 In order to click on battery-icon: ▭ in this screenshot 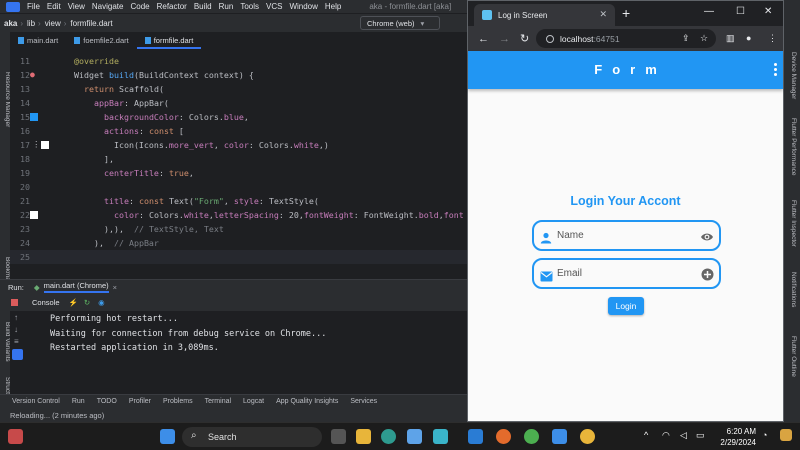, I will do `click(700, 435)`.